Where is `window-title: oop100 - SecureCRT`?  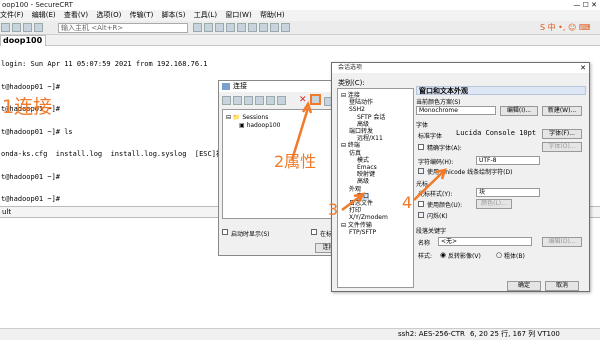 window-title: oop100 - SecureCRT is located at coordinates (37, 5).